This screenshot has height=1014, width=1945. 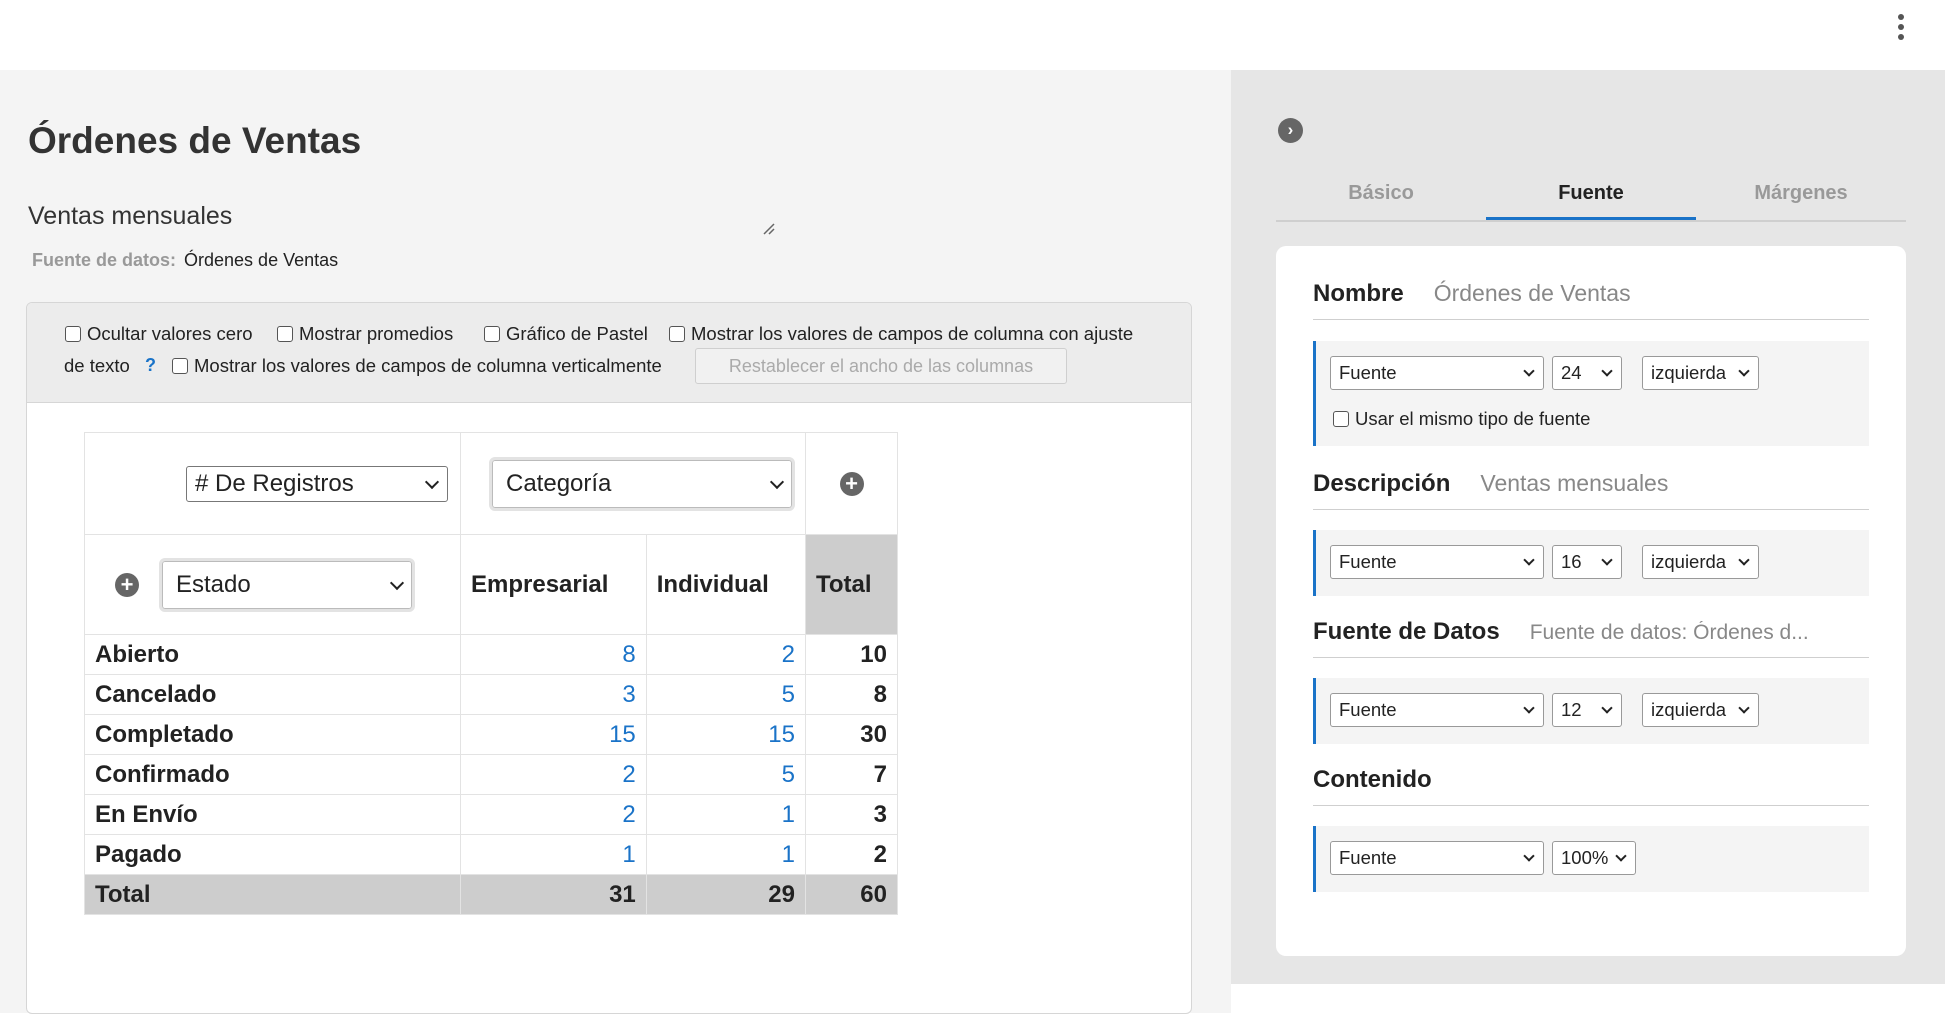 I want to click on nombre-section-header: Nombre Órdenes de Ventas, so click(x=1591, y=300).